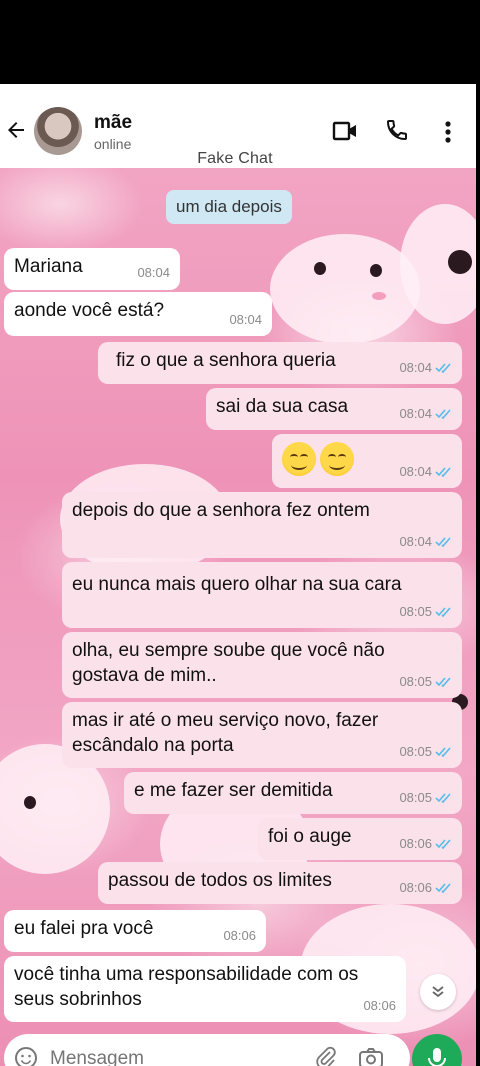 This screenshot has height=1066, width=480. I want to click on app-subtitle: Fake Chat, so click(235, 158).